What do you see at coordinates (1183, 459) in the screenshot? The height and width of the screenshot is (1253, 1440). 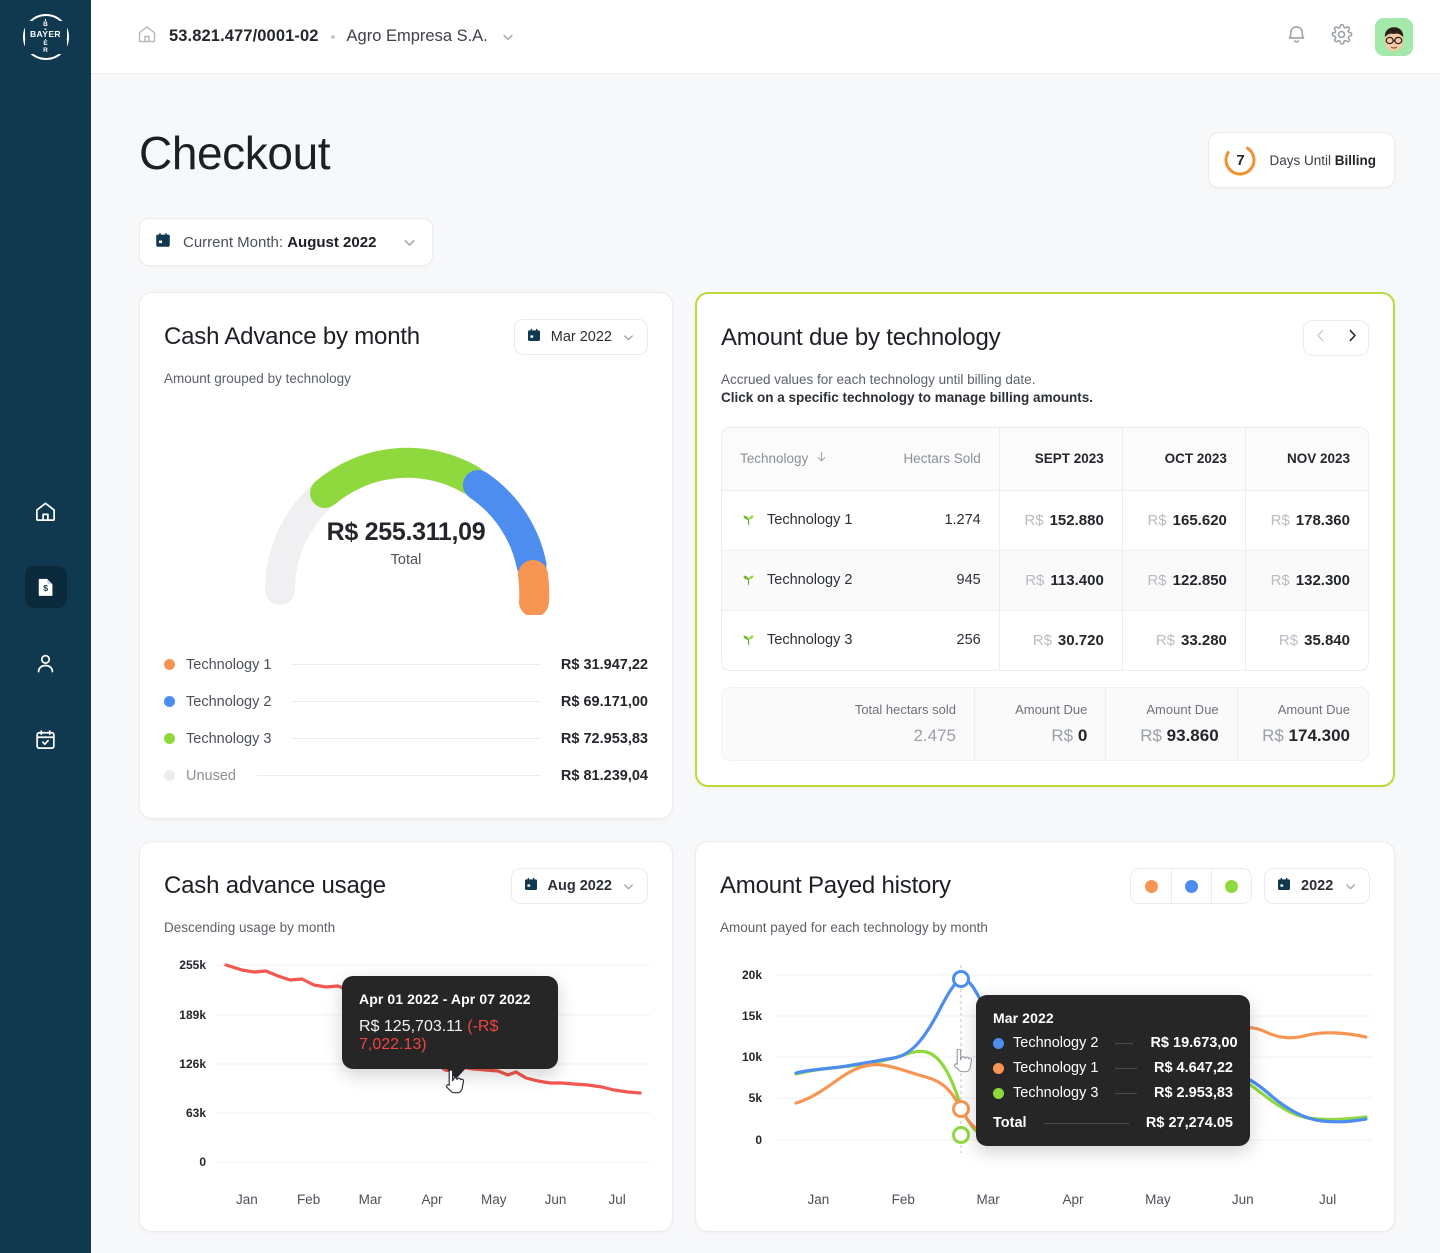 I see `table-header-oct: OCT 2023` at bounding box center [1183, 459].